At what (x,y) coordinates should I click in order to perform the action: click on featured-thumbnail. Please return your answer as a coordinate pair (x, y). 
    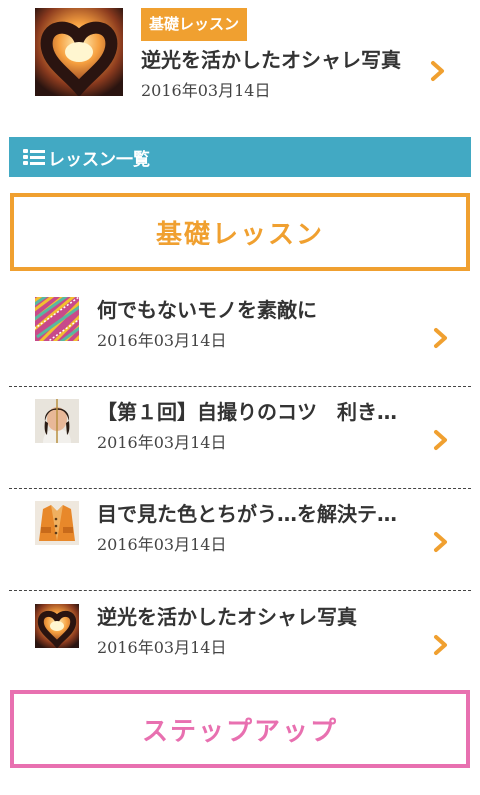
    Looking at the image, I should click on (79, 52).